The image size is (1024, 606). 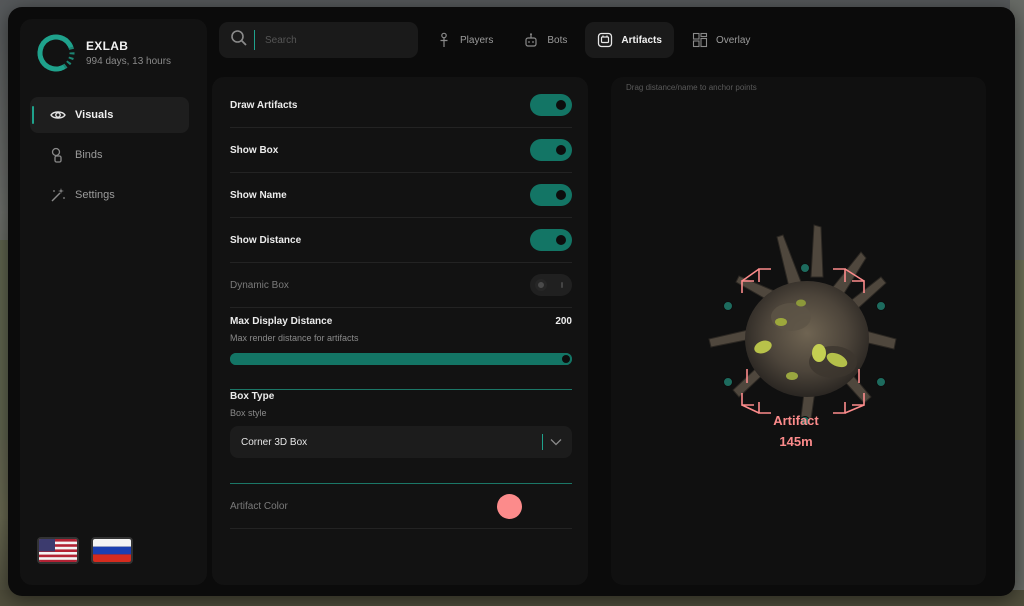 I want to click on brand: EXLAB 994 days, 13 hours, so click(x=103, y=53).